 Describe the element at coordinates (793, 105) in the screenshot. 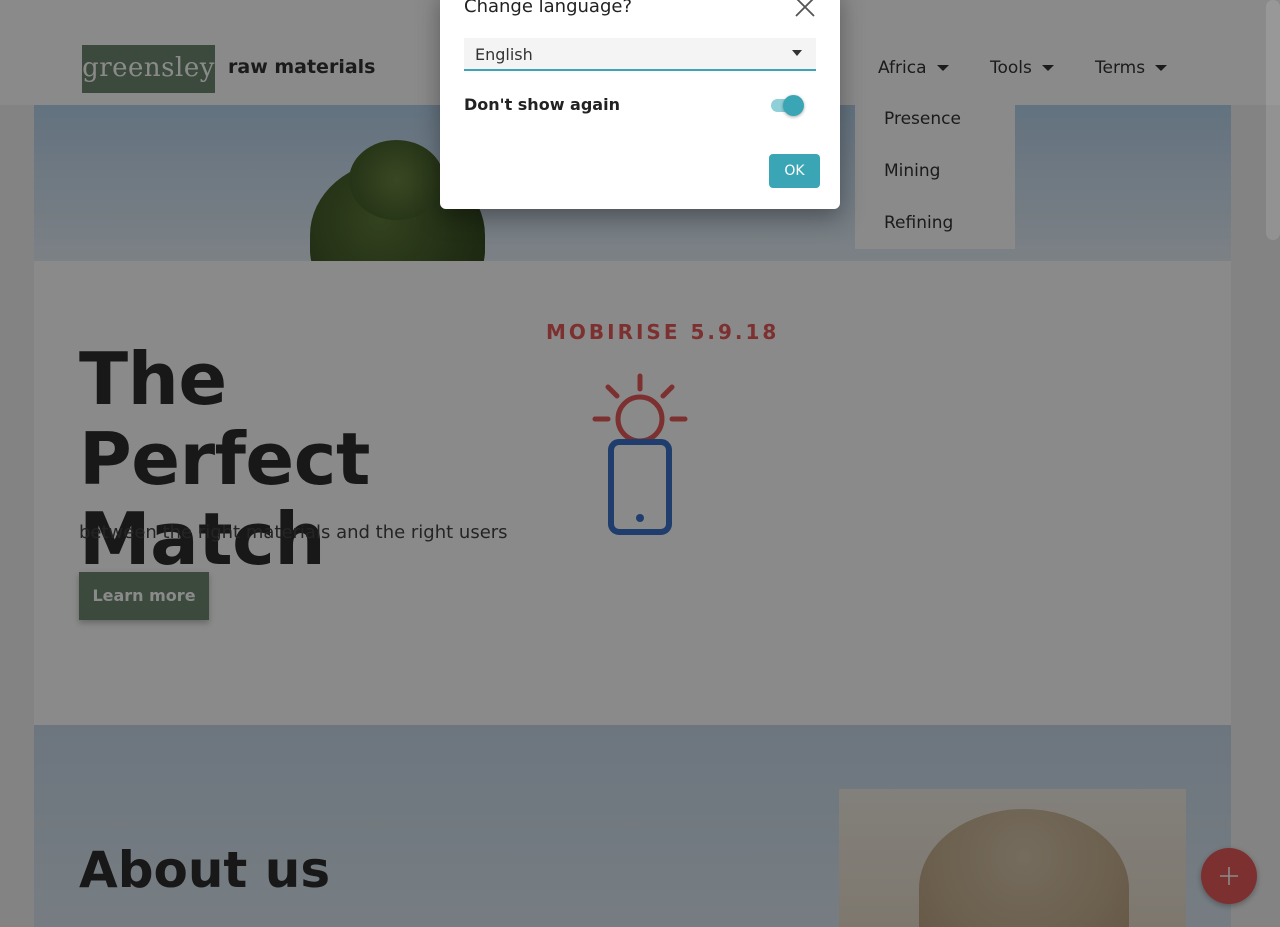

I see `toggle-knob` at that location.